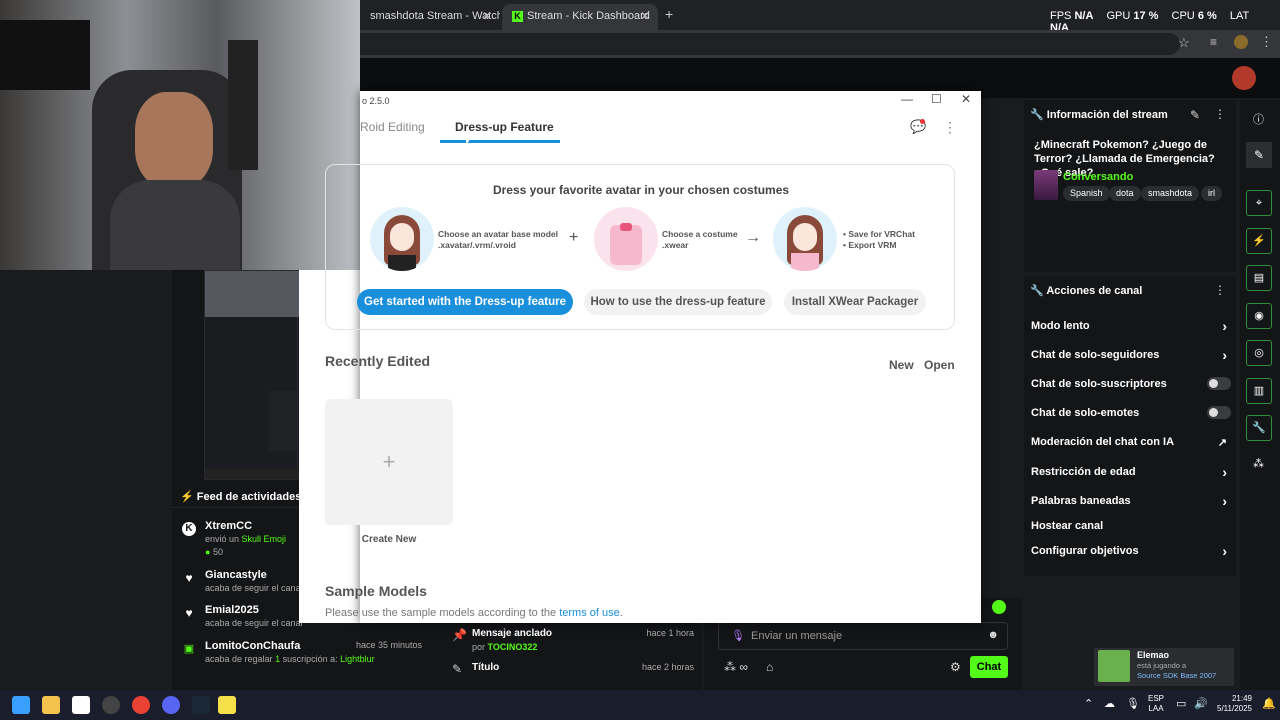 The image size is (1280, 720). I want to click on new-button: New, so click(901, 365).